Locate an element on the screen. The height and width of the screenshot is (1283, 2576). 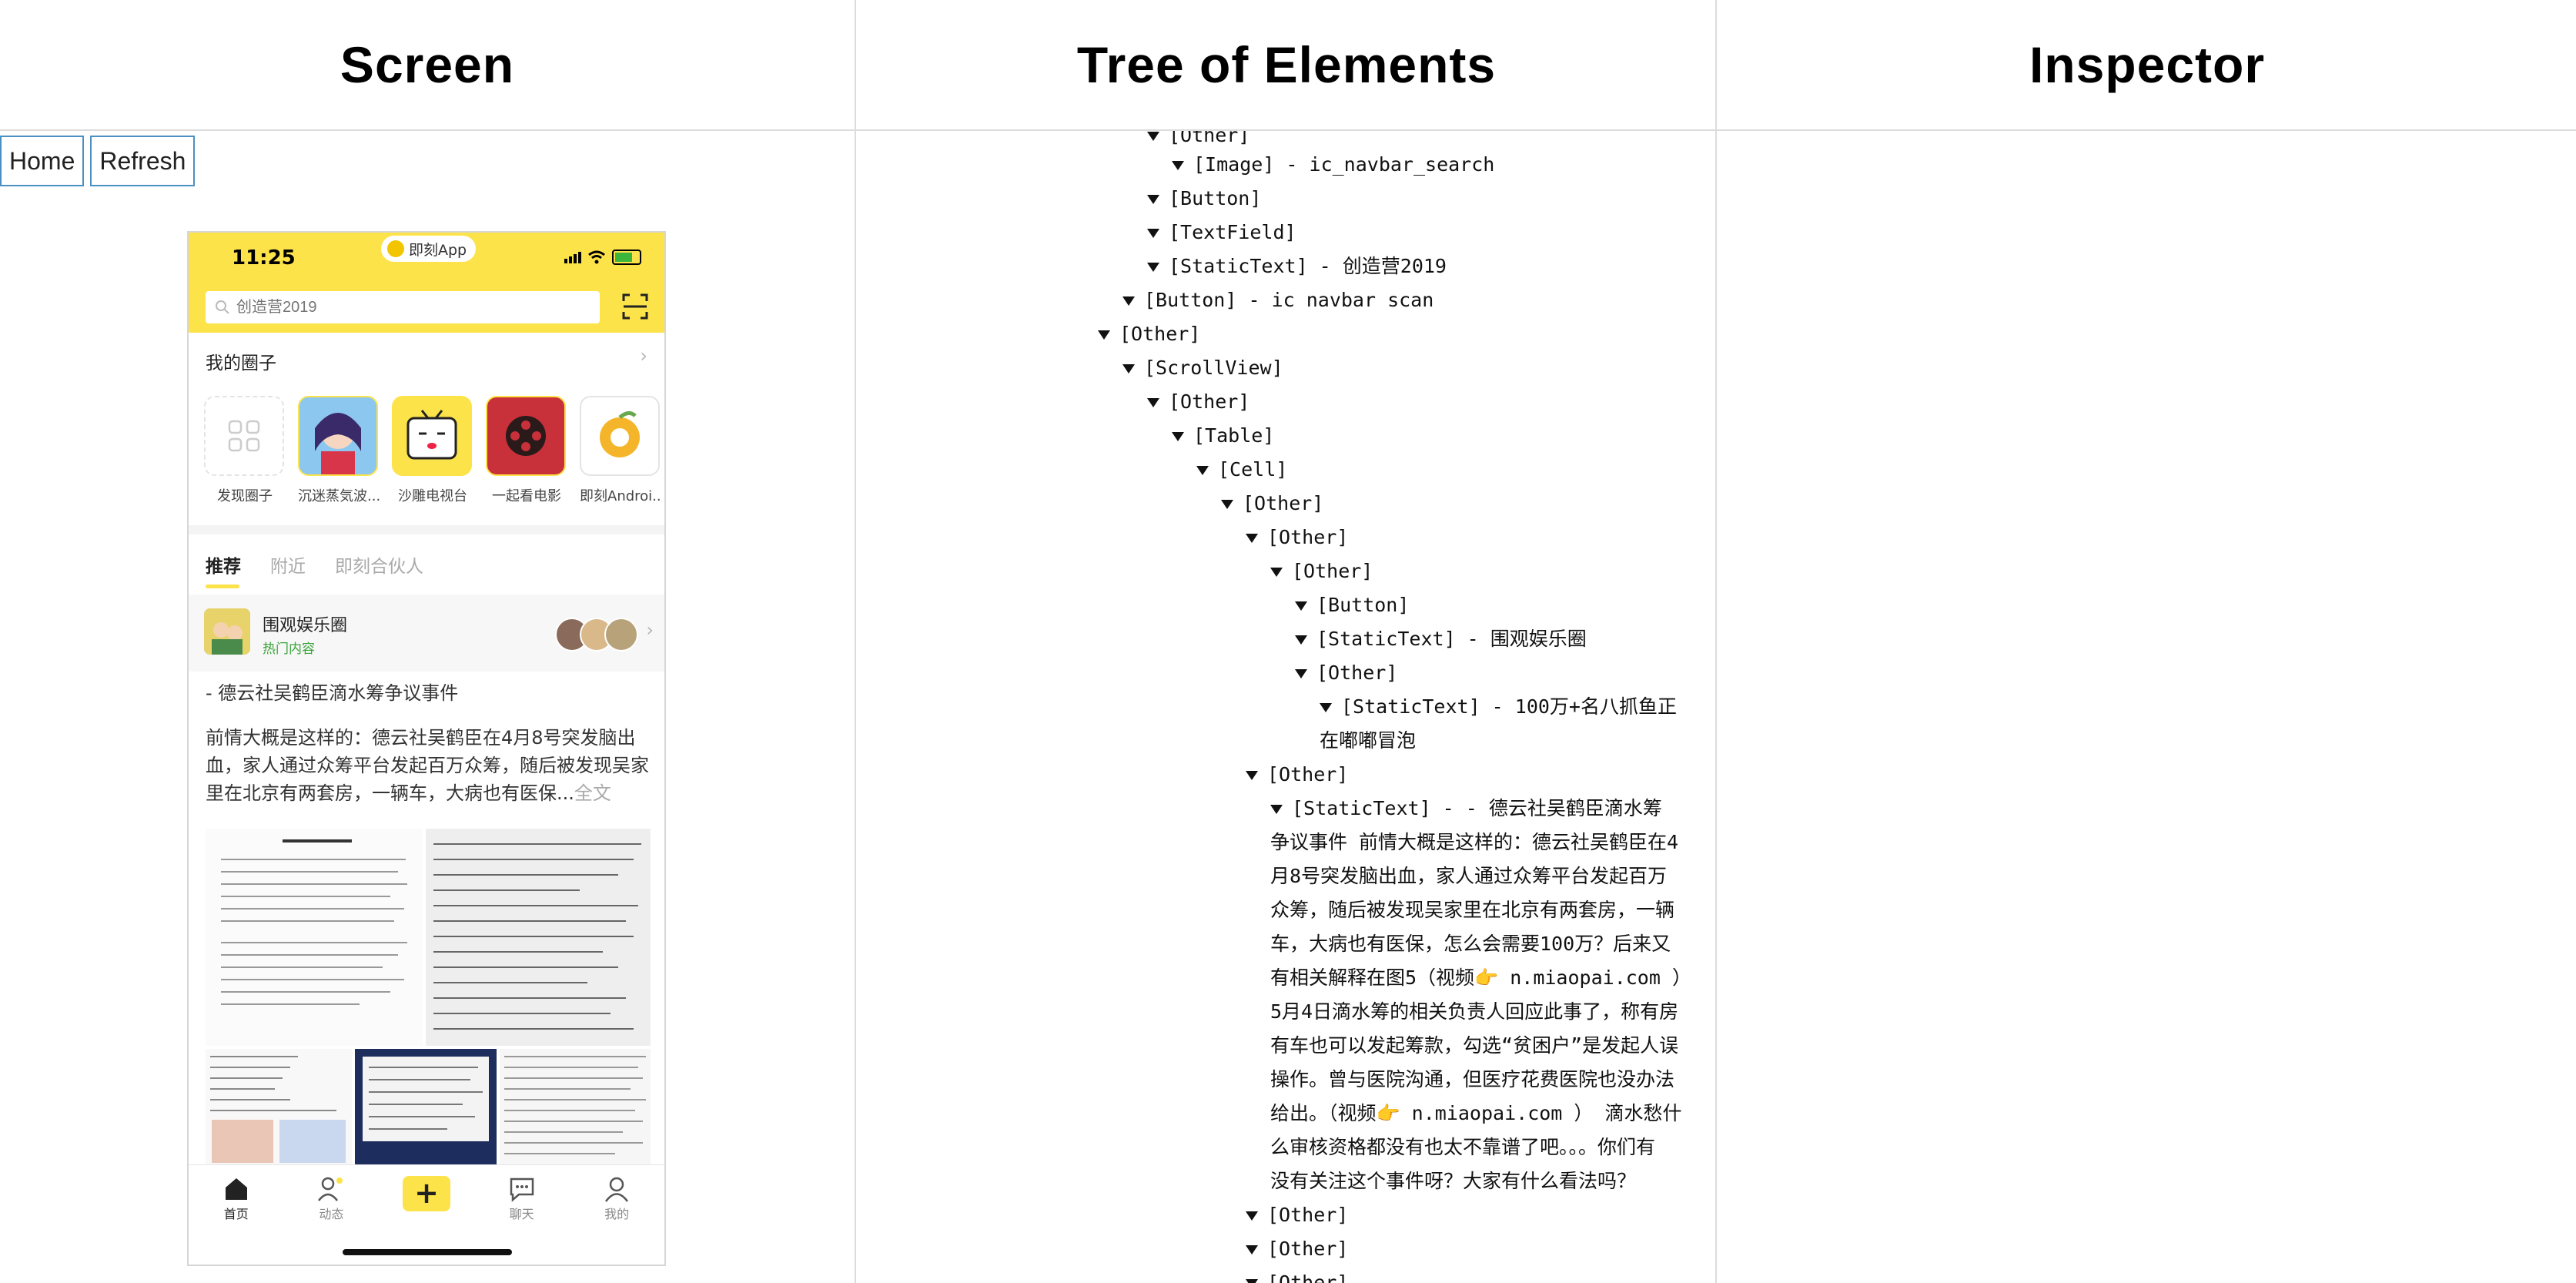
app-logo-icon is located at coordinates (396, 248).